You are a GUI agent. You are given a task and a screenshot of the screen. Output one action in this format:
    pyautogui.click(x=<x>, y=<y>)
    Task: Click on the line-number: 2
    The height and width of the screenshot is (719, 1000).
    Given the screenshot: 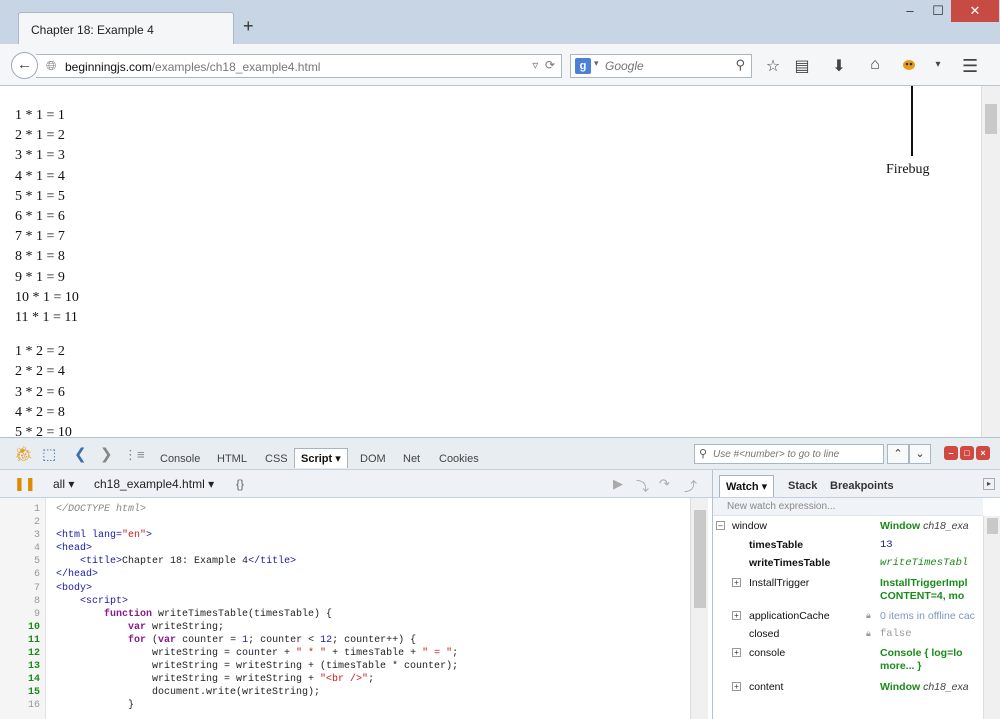 What is the action you would take?
    pyautogui.click(x=20, y=522)
    